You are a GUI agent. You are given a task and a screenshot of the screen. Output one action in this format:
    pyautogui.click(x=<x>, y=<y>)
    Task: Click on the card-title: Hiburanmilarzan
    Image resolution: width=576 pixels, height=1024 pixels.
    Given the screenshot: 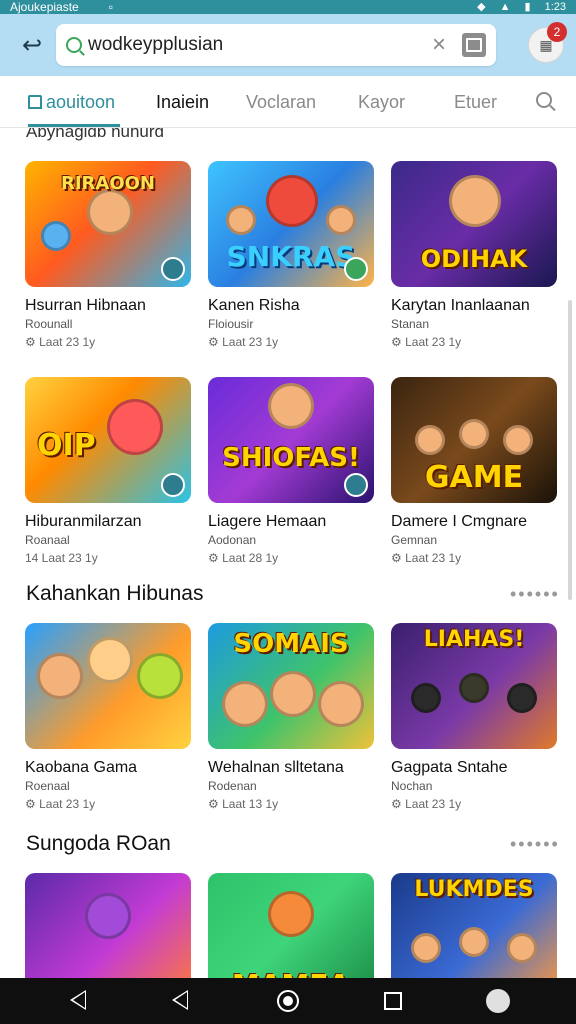 What is the action you would take?
    pyautogui.click(x=83, y=521)
    